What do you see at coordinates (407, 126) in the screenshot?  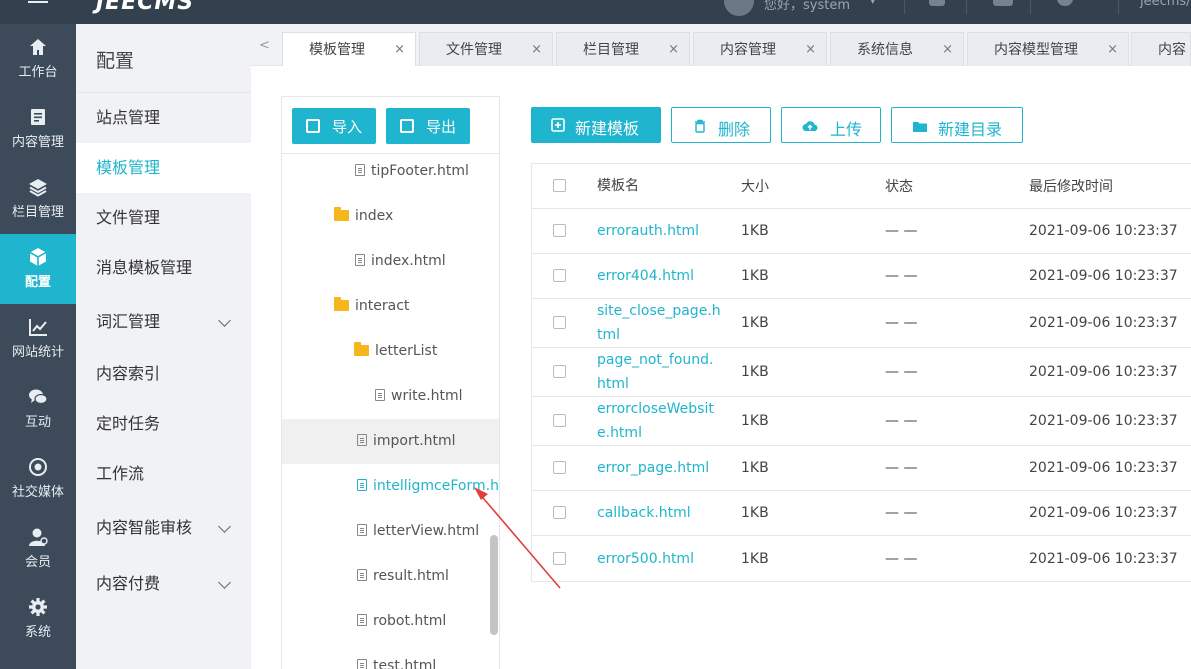 I see `export-icon` at bounding box center [407, 126].